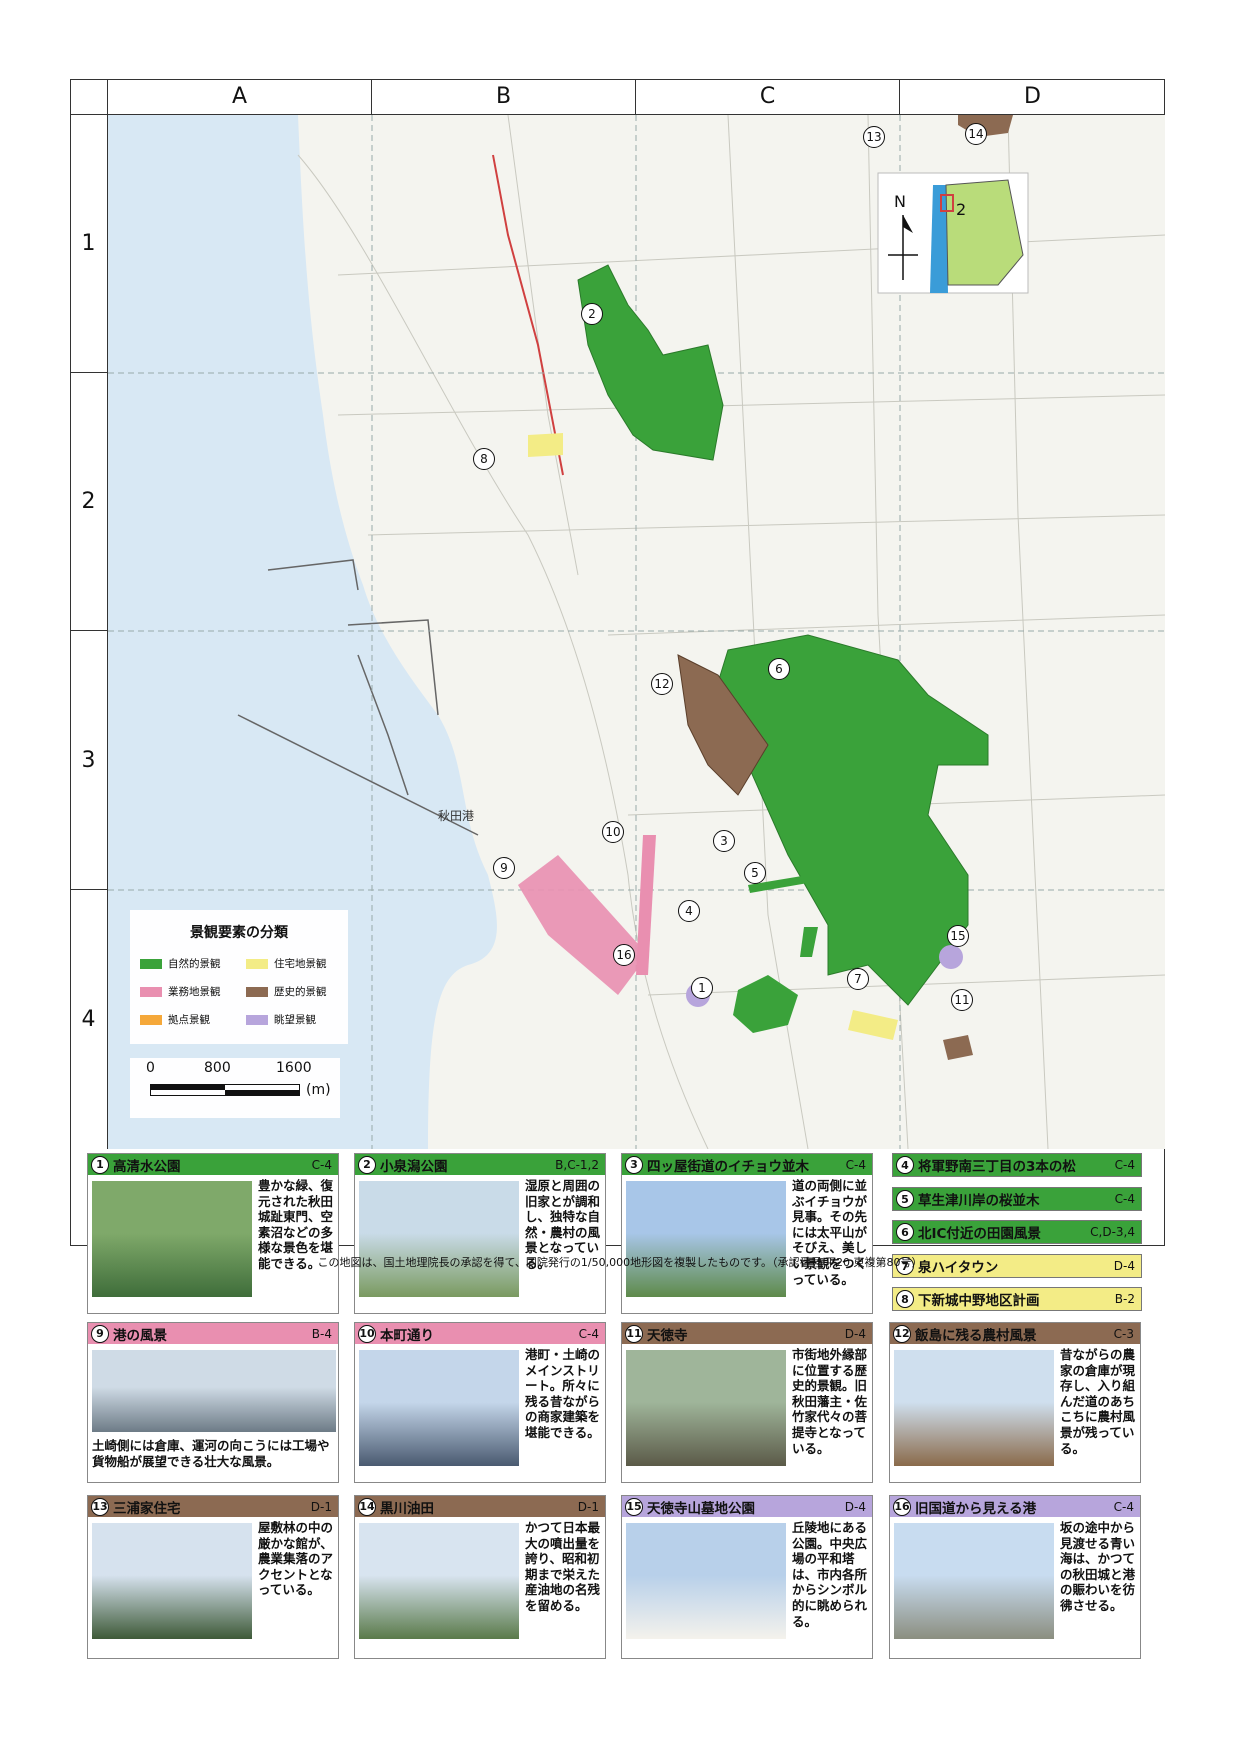 Image resolution: width=1240 pixels, height=1754 pixels. I want to click on map-marker-10: 10, so click(613, 832).